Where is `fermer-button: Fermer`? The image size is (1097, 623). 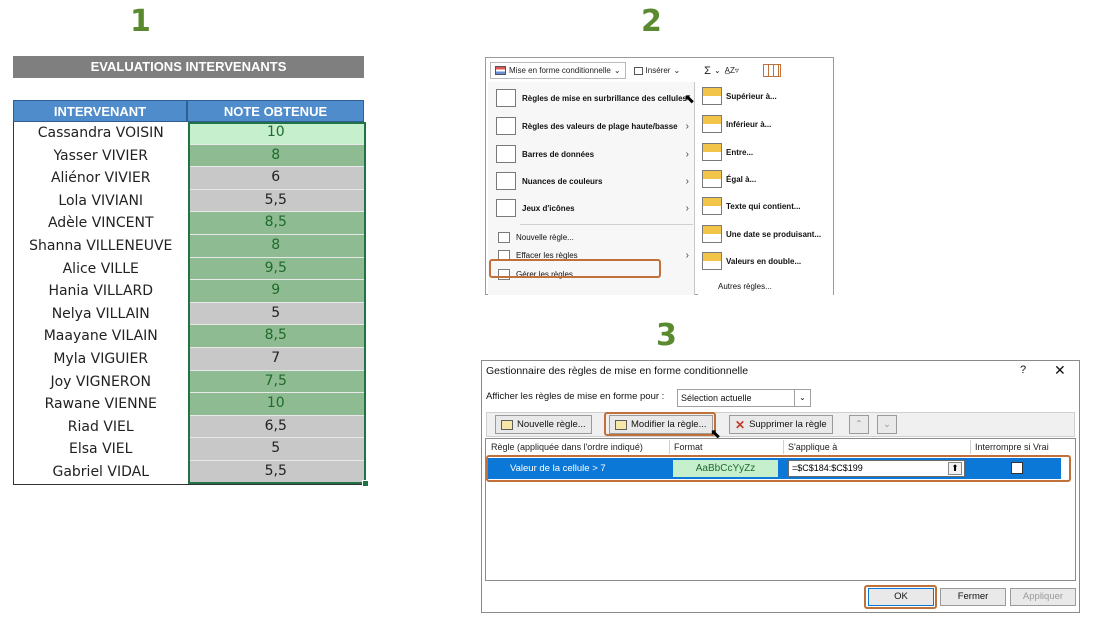 fermer-button: Fermer is located at coordinates (973, 597).